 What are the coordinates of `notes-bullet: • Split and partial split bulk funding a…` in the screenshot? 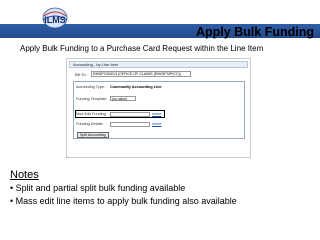 It's located at (98, 188).